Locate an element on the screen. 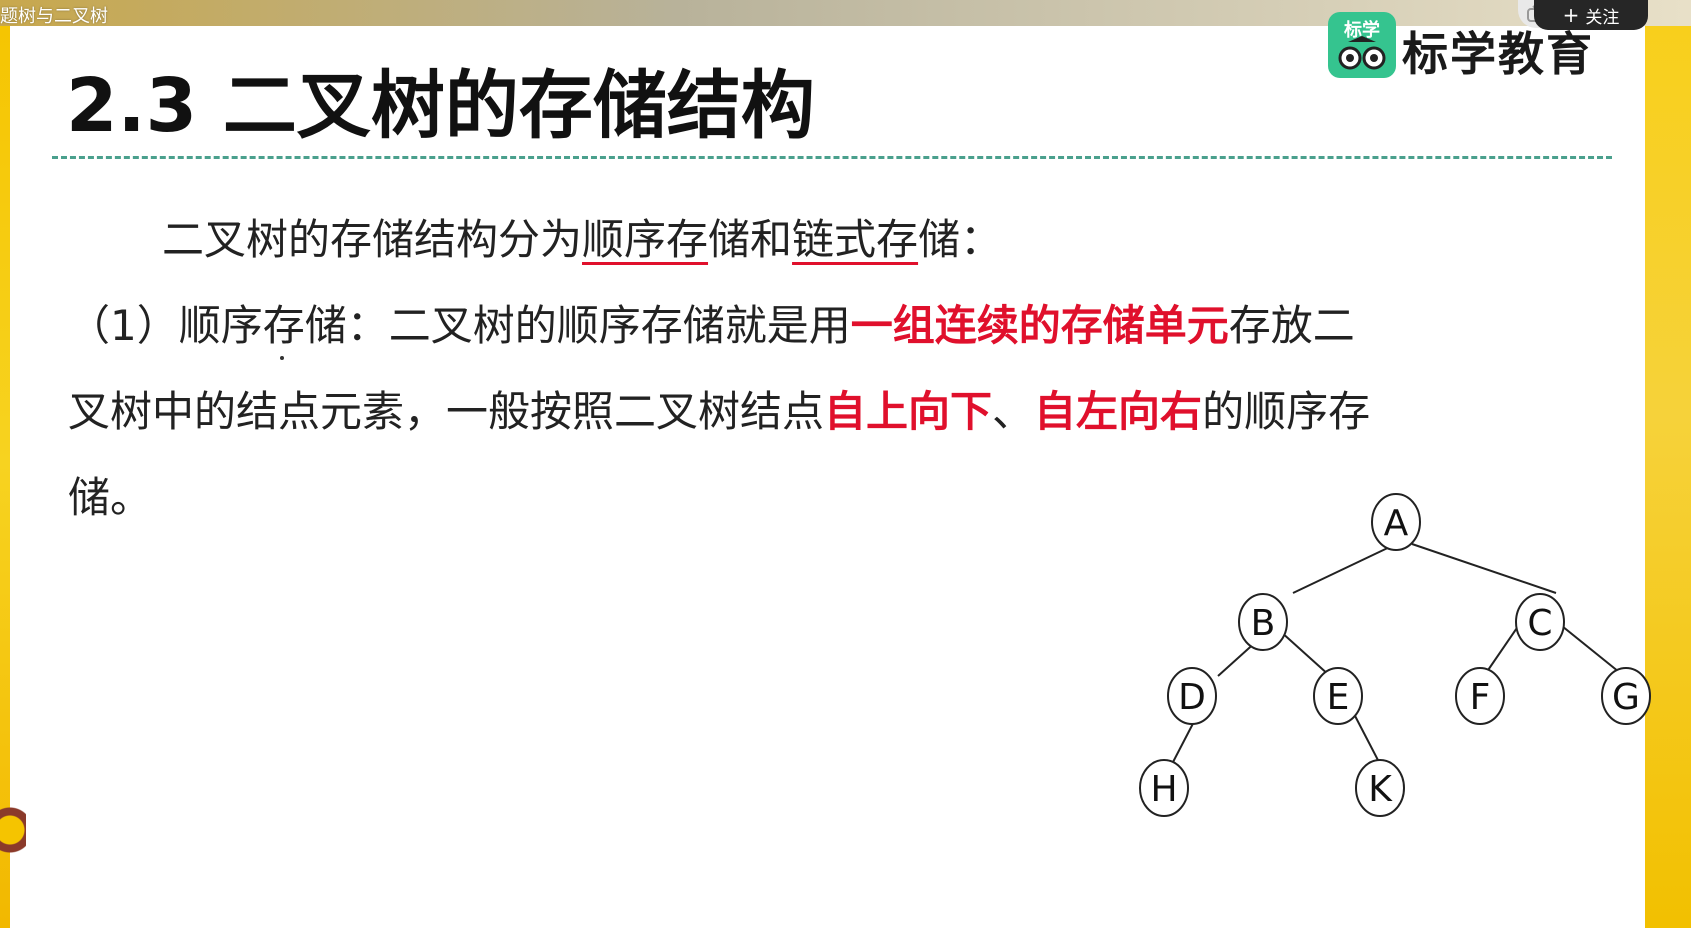 The height and width of the screenshot is (928, 1691). line3-text-3: 的顺序存 is located at coordinates (1286, 411).